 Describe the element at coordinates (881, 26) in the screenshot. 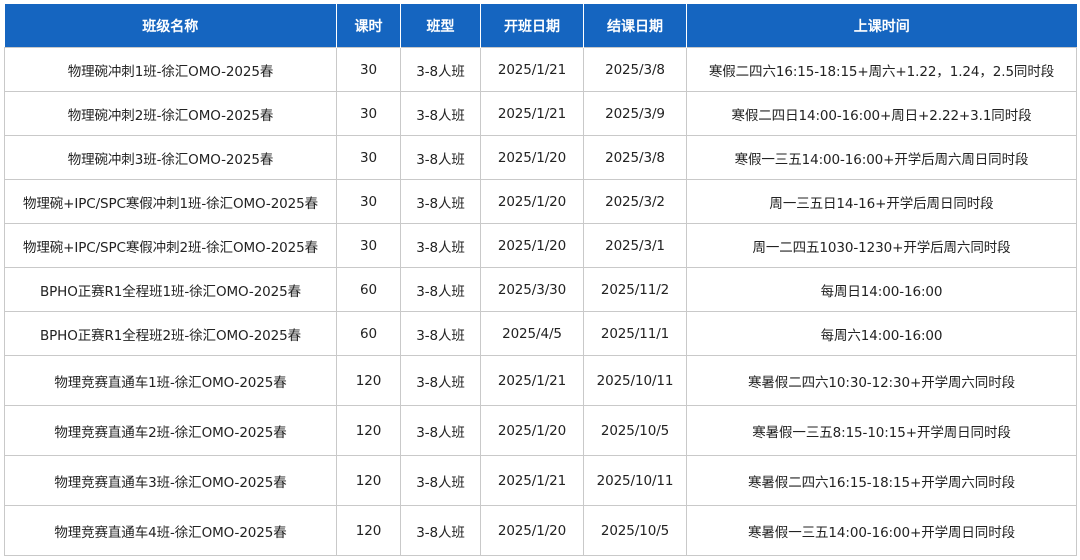

I see `header-class-time: 上课时间` at that location.